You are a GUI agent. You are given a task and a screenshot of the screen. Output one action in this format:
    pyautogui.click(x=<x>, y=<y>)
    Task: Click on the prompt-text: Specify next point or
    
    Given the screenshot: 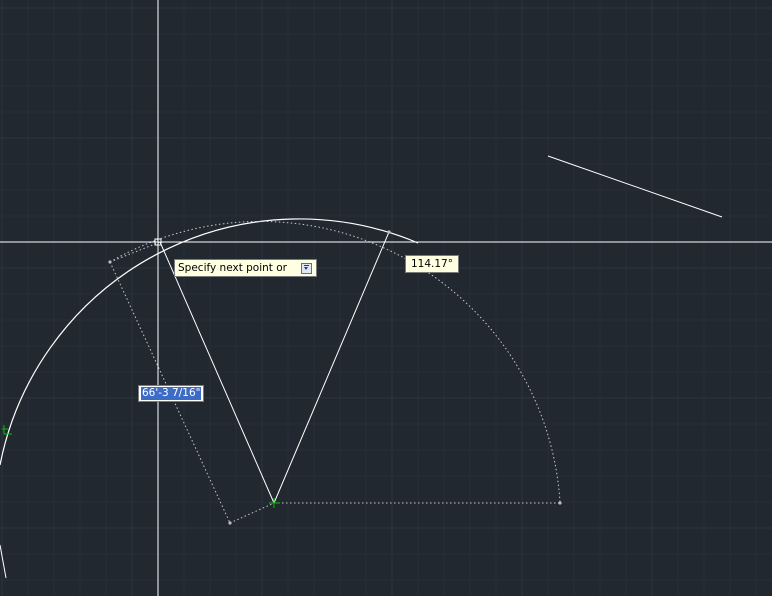 What is the action you would take?
    pyautogui.click(x=232, y=268)
    